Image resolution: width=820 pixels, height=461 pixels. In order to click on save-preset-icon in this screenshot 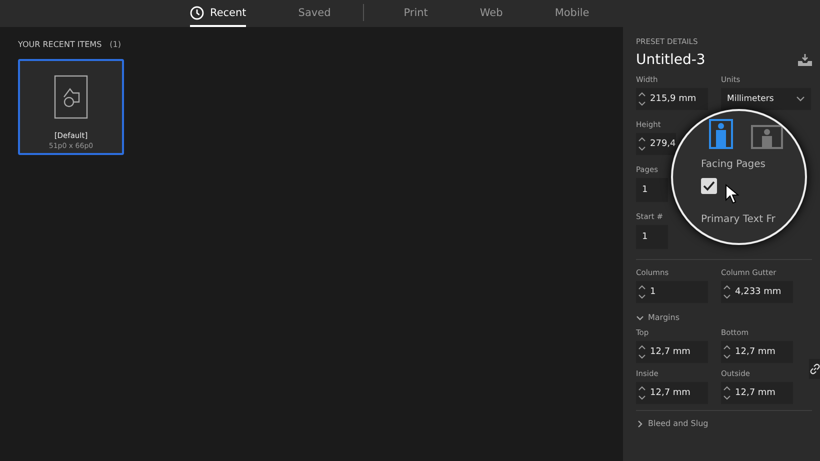, I will do `click(805, 60)`.